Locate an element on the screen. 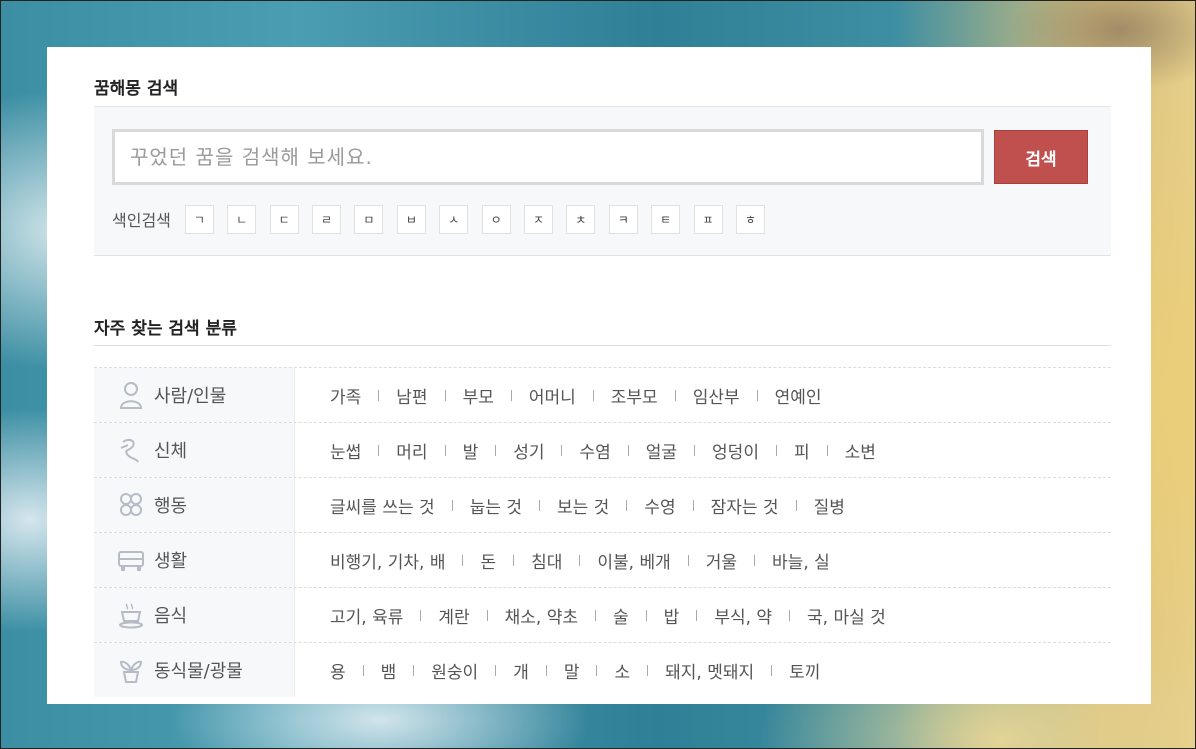 The width and height of the screenshot is (1196, 749). index-key: ㄹ is located at coordinates (327, 219).